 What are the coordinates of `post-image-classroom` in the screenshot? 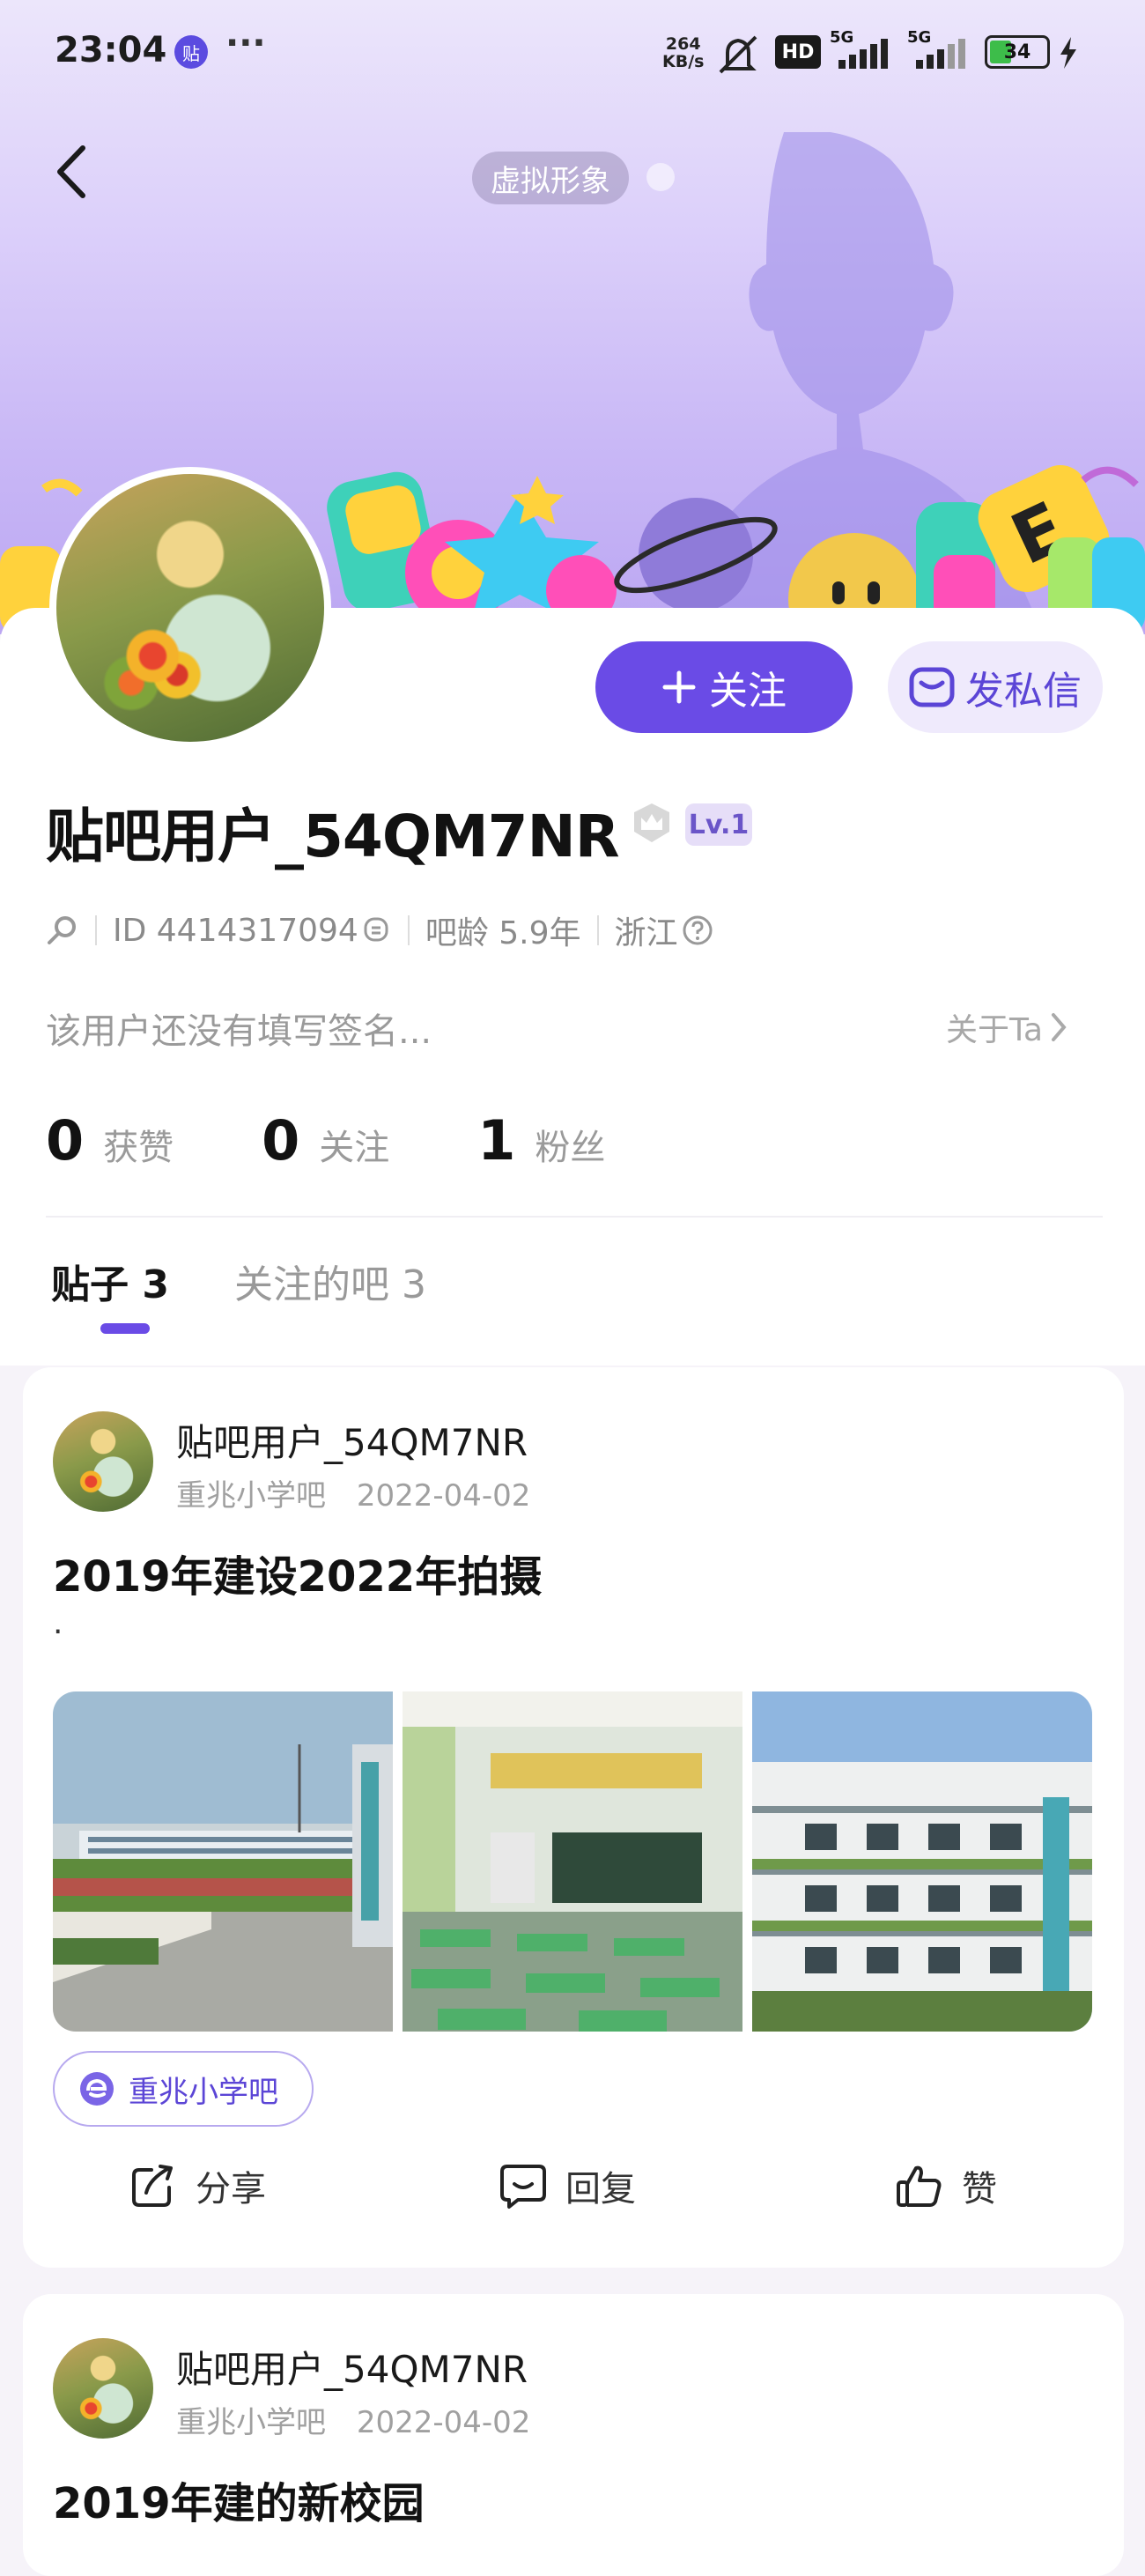 It's located at (572, 1862).